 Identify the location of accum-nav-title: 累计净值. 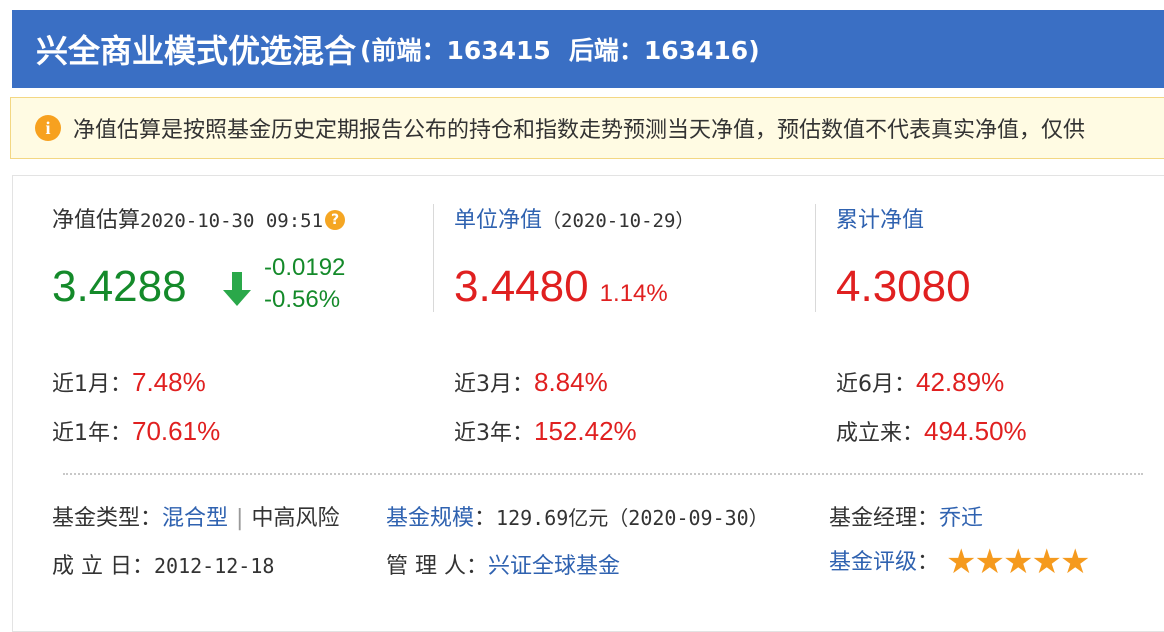
(880, 220).